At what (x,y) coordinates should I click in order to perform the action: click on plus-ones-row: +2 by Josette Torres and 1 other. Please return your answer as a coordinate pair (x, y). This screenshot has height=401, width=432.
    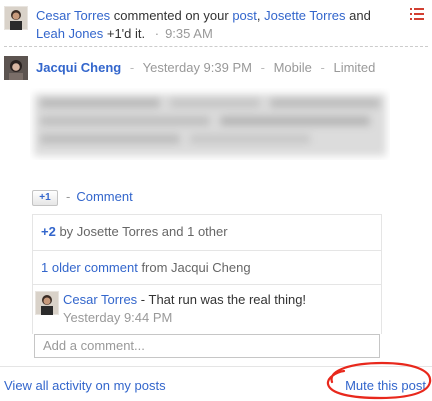
    Looking at the image, I should click on (207, 232).